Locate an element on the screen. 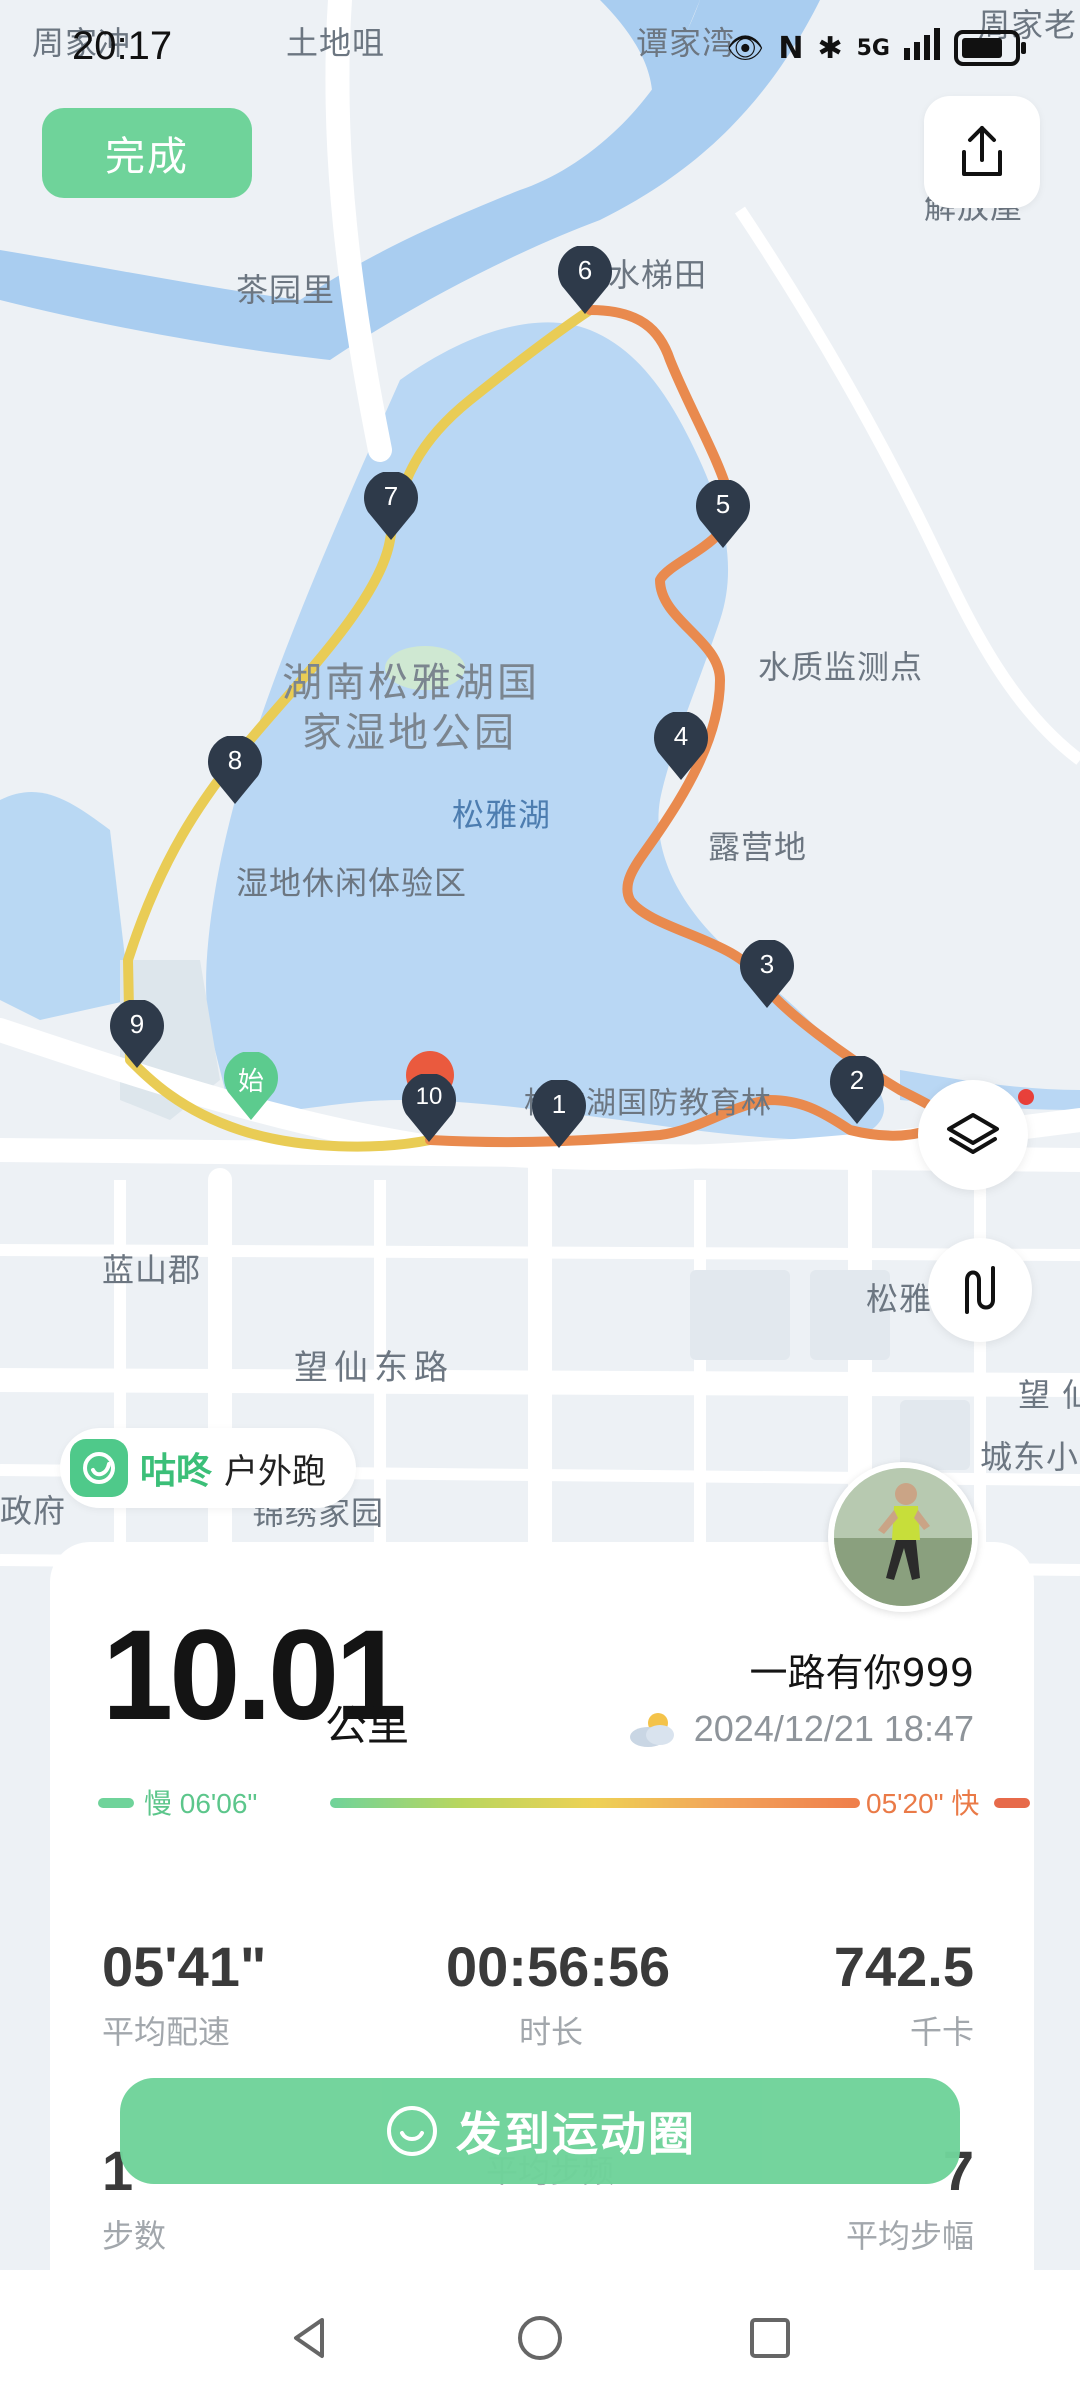 Image resolution: width=1080 pixels, height=2400 pixels. map-label: 望仙东路 is located at coordinates (374, 1368).